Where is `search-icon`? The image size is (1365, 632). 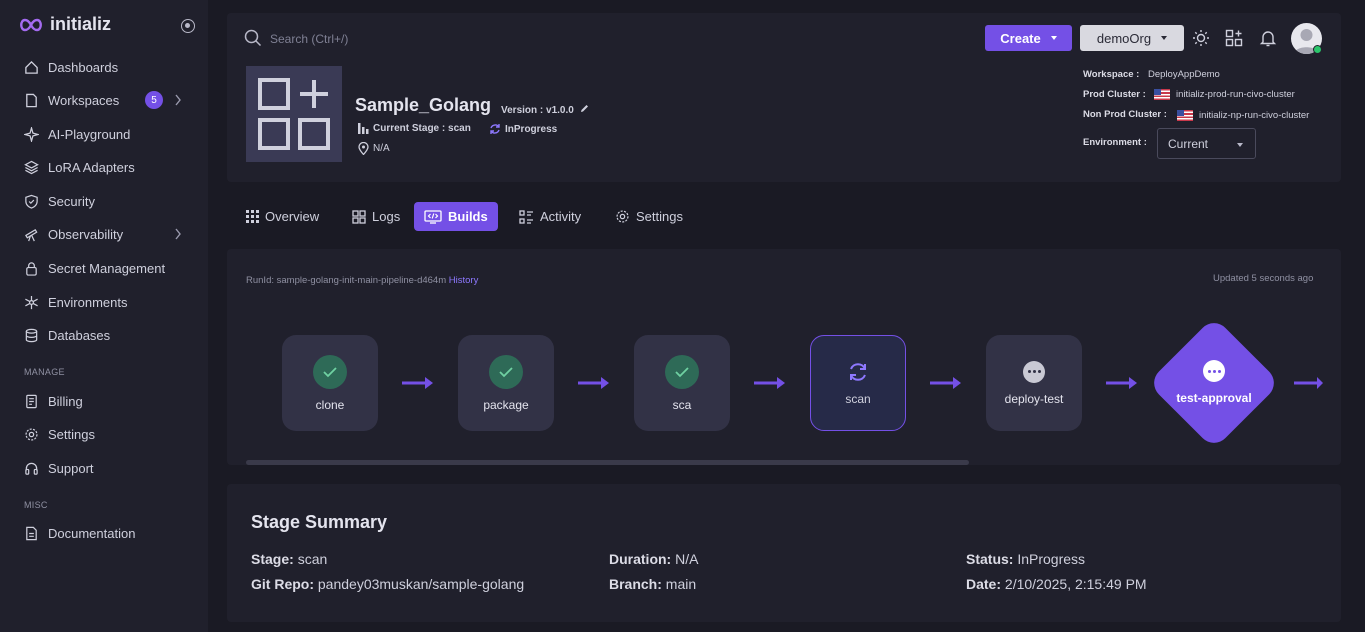 search-icon is located at coordinates (253, 38).